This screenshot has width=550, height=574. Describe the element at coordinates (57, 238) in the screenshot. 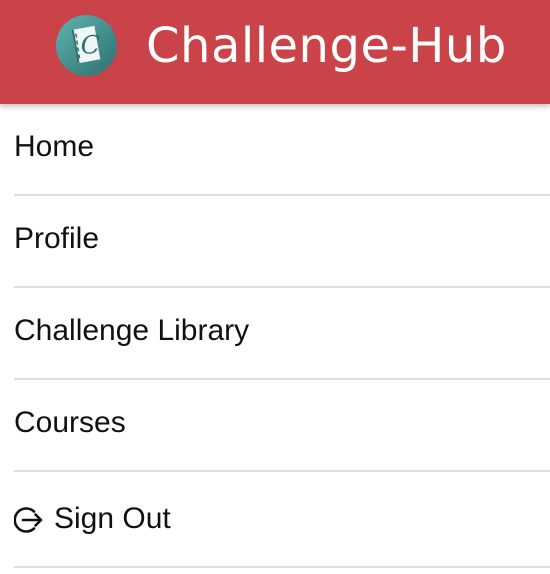

I see `menu-item-label: Profile` at that location.